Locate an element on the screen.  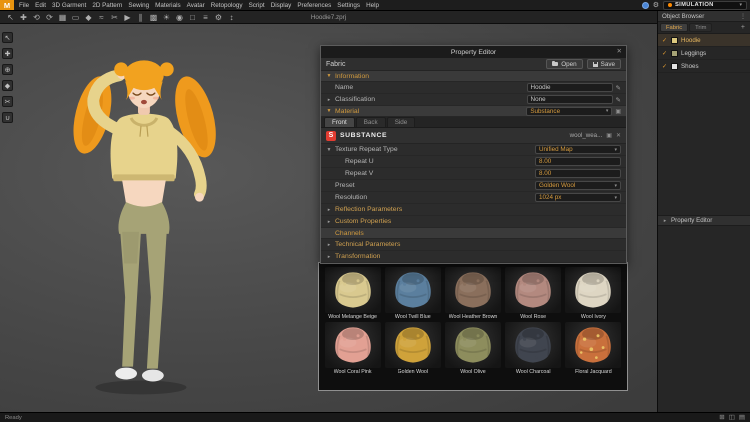
object-list-item: ✓ Leggings is located at coordinates (704, 53).